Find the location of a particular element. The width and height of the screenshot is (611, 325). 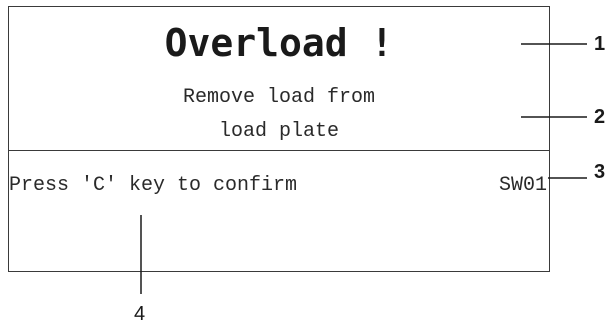

callout-label-3: 3 is located at coordinates (599, 172).